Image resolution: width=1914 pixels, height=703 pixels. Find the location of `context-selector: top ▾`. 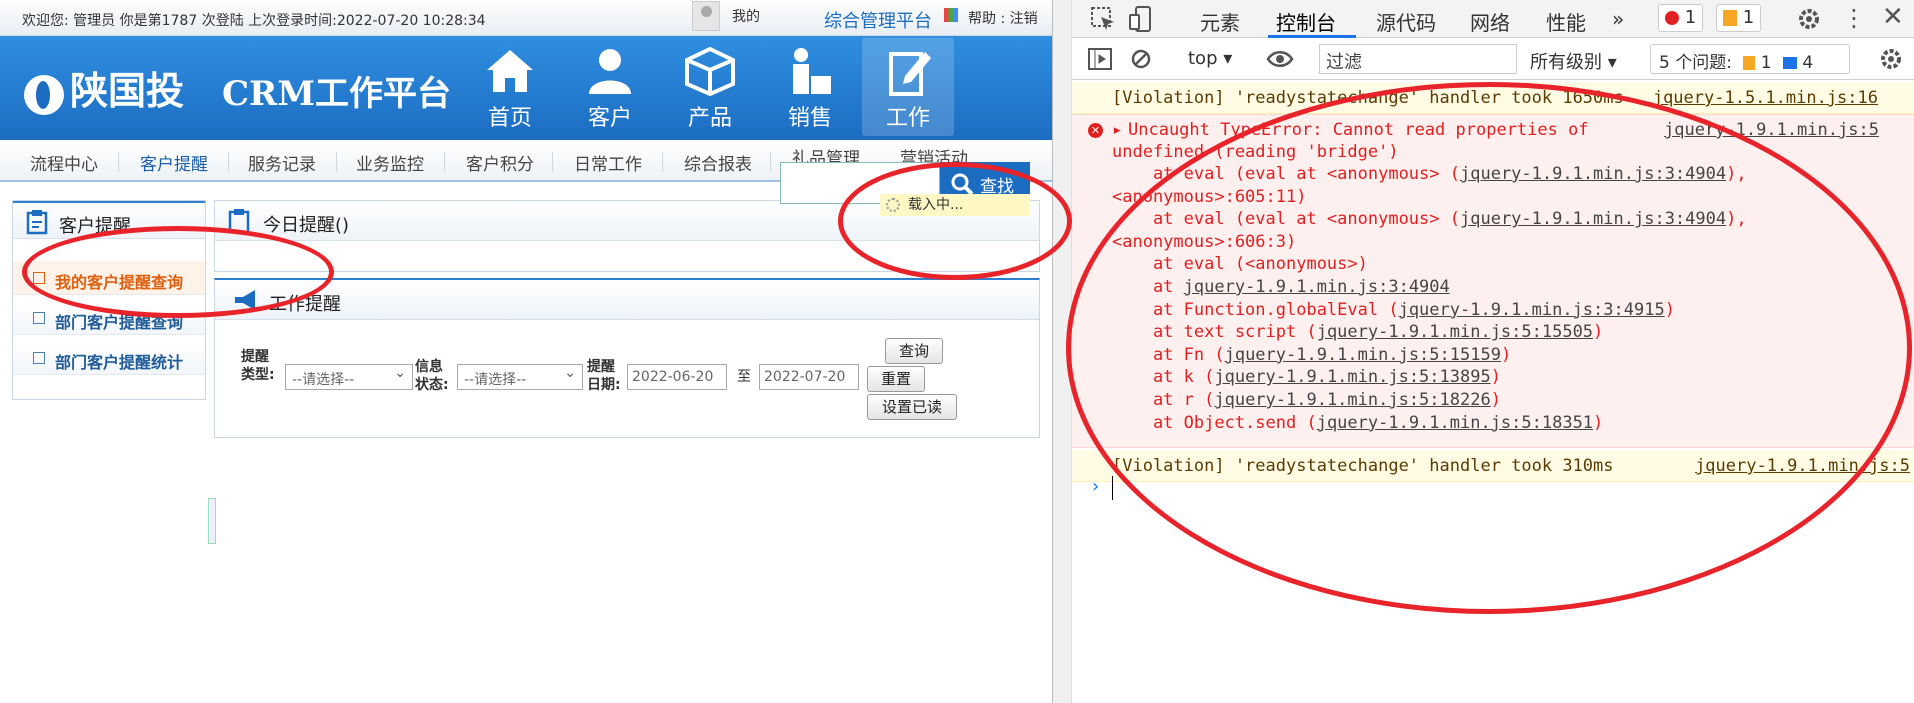

context-selector: top ▾ is located at coordinates (1210, 58).